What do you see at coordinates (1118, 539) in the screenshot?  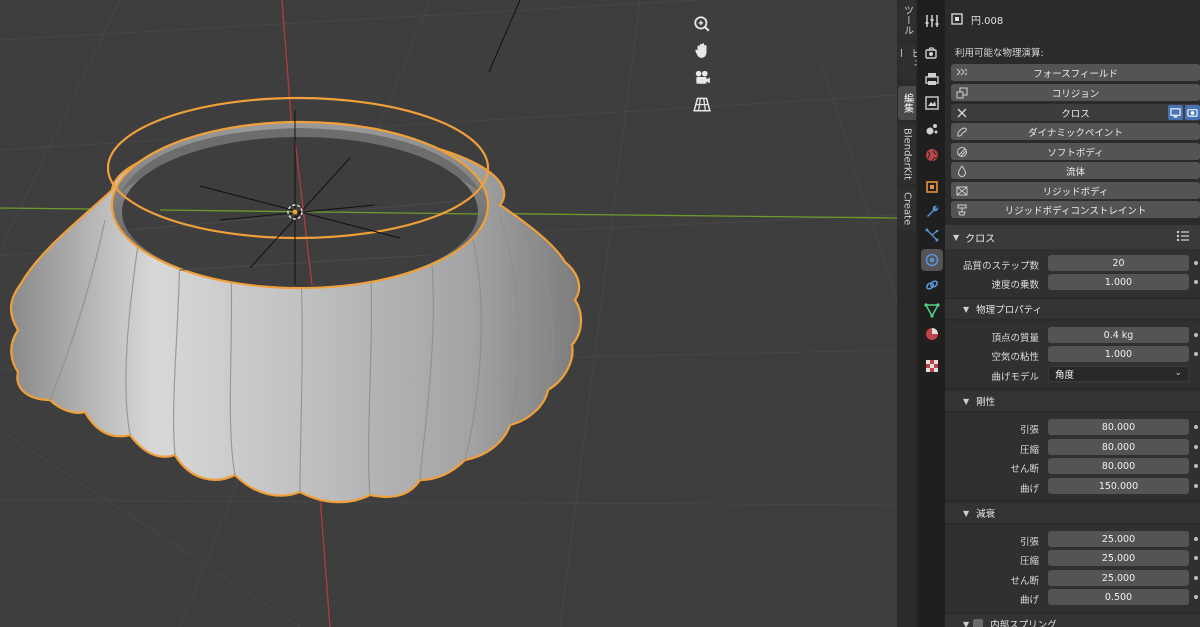 I see `damping-tension-field: 25.000` at bounding box center [1118, 539].